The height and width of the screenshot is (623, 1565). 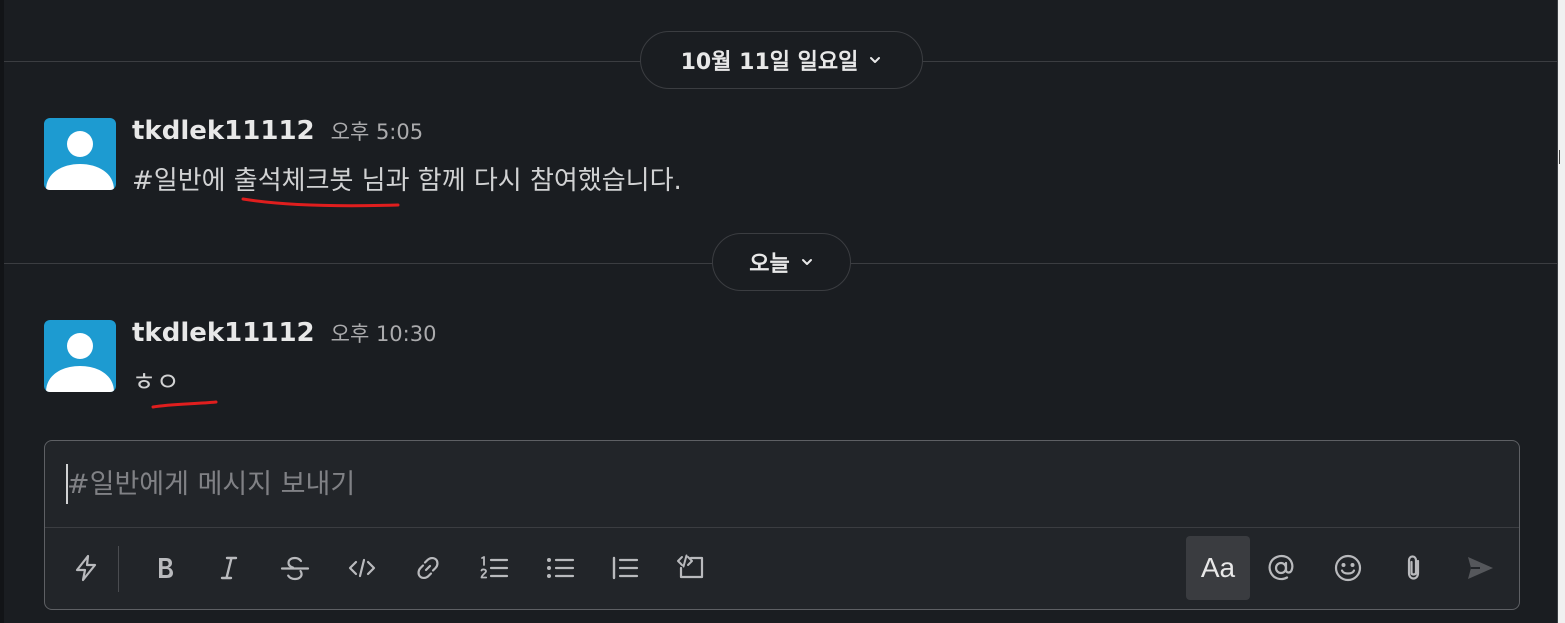 What do you see at coordinates (769, 62) in the screenshot?
I see `date-divider-label: 10월 11일 일요일` at bounding box center [769, 62].